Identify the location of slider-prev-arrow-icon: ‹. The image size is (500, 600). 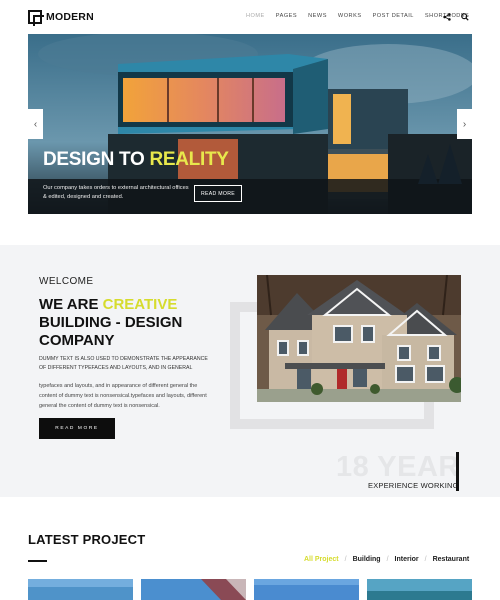
(35, 124).